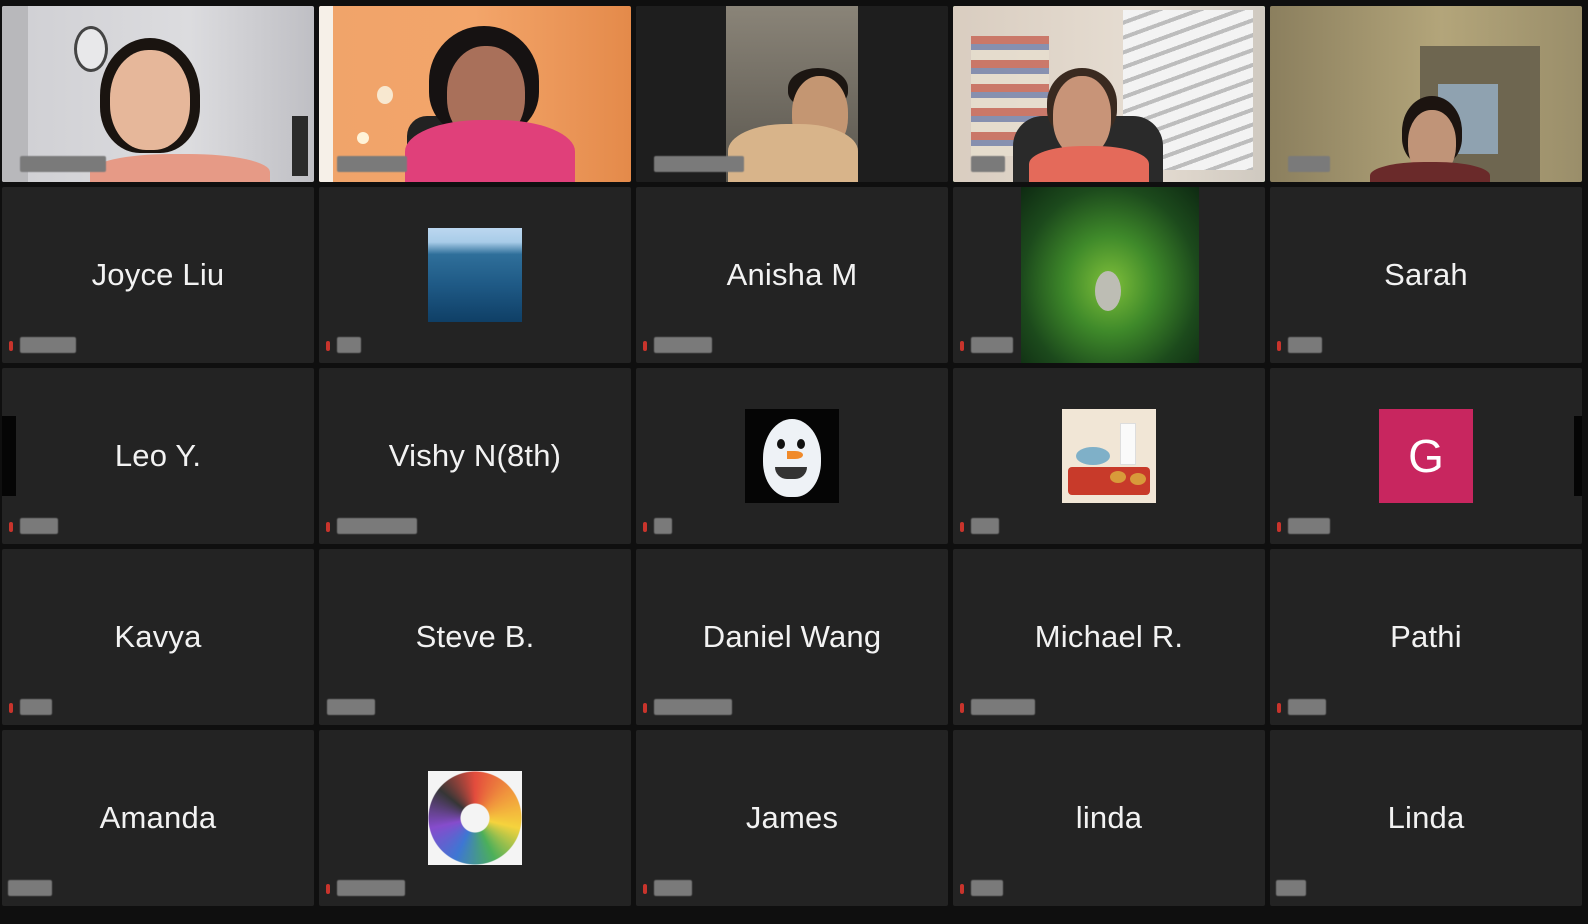 The width and height of the screenshot is (1588, 924). I want to click on participant-name: Pathi, so click(1426, 636).